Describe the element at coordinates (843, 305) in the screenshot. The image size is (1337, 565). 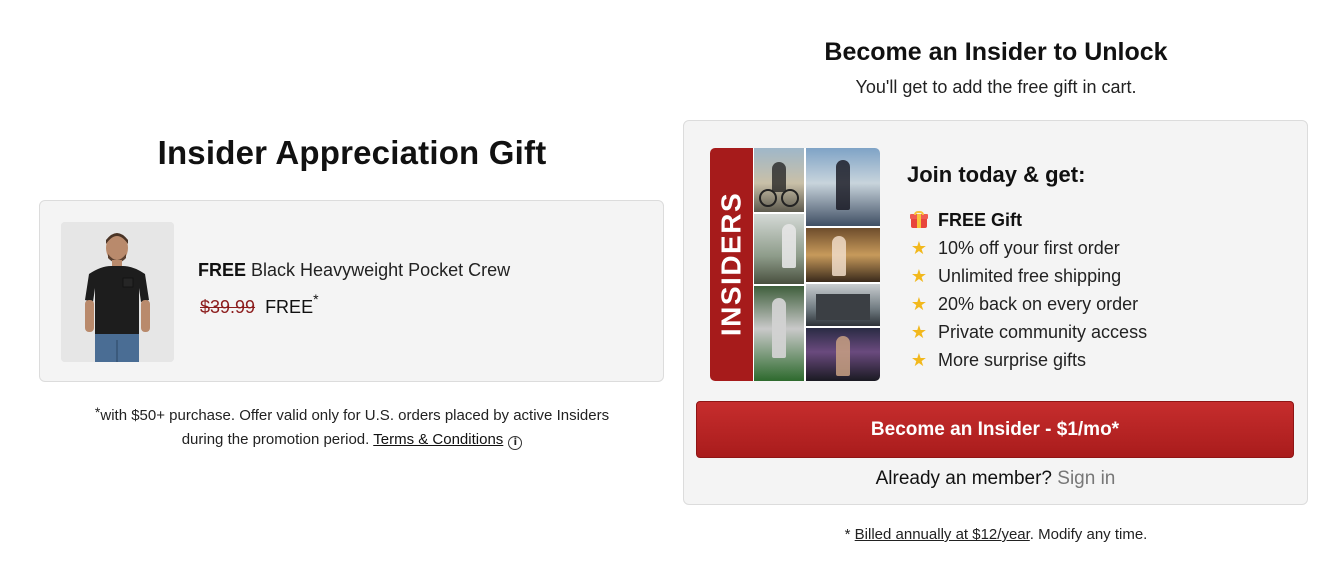
I see `collage-photo-storefront` at that location.